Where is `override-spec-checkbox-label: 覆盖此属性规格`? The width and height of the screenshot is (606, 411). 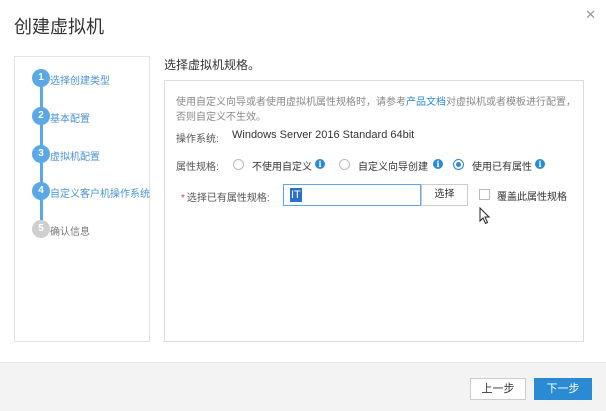 override-spec-checkbox-label: 覆盖此属性规格 is located at coordinates (532, 197).